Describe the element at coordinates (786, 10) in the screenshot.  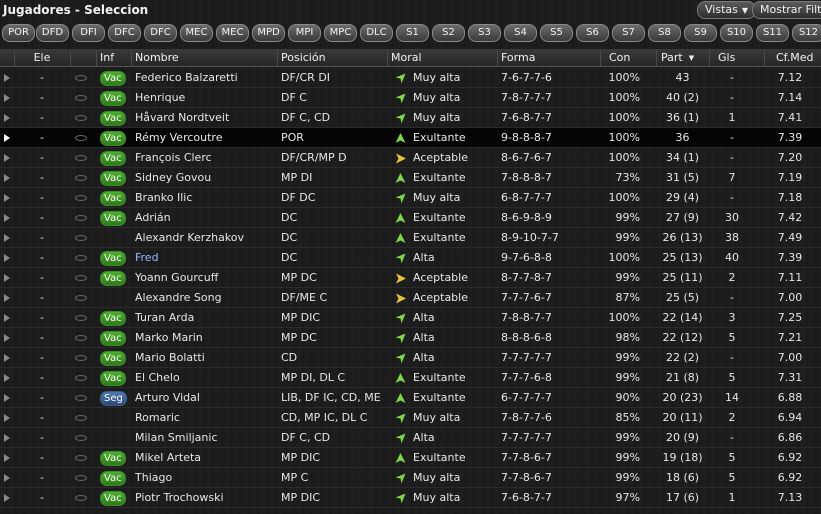
I see `show-filters-button: Mostrar Filtro` at that location.